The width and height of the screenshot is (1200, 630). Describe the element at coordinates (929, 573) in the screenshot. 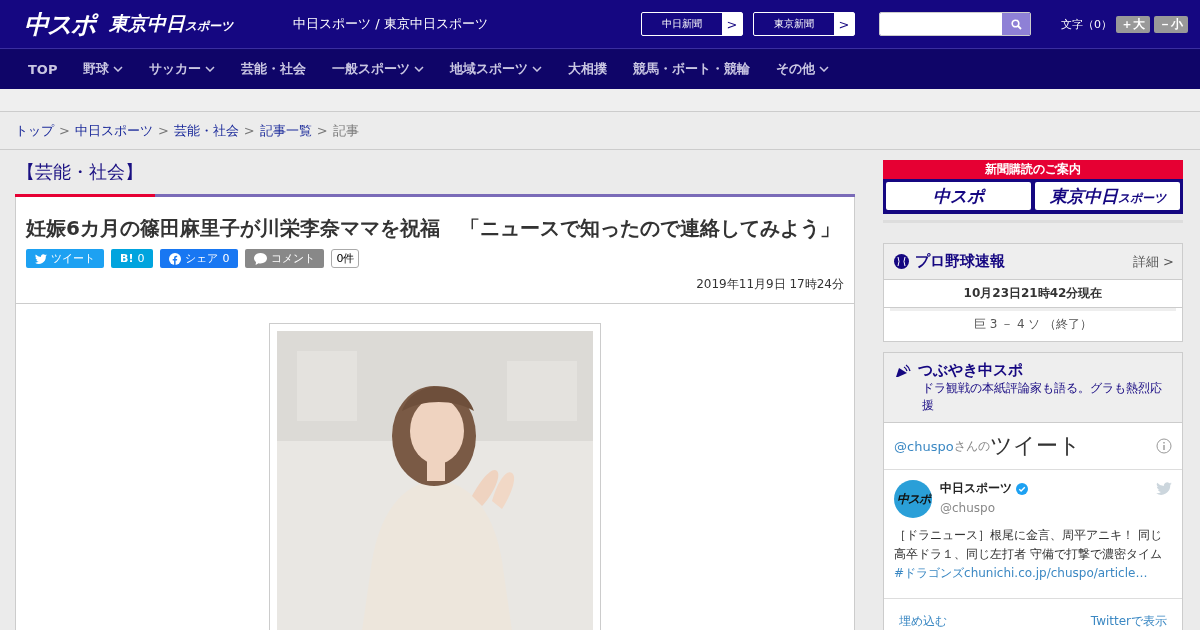

I see `tweet-link: #ドラゴンズ` at that location.